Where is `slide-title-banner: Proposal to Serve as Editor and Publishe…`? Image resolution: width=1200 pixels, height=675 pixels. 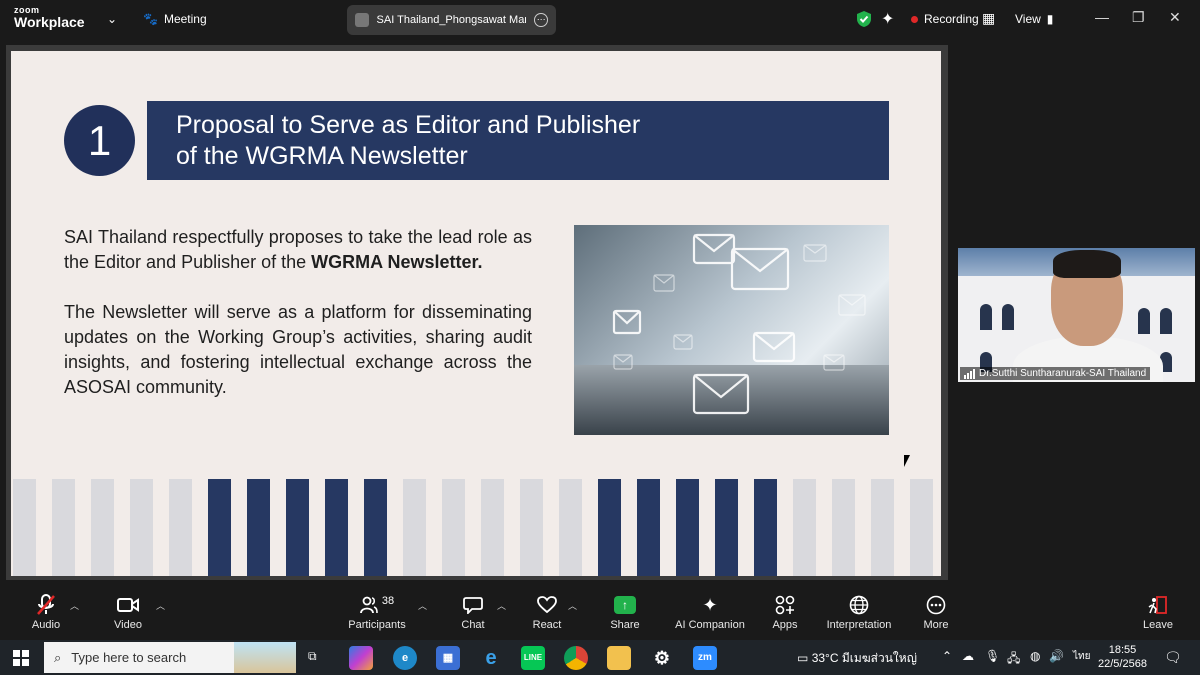
slide-title-banner: Proposal to Serve as Editor and Publishe… is located at coordinates (518, 140).